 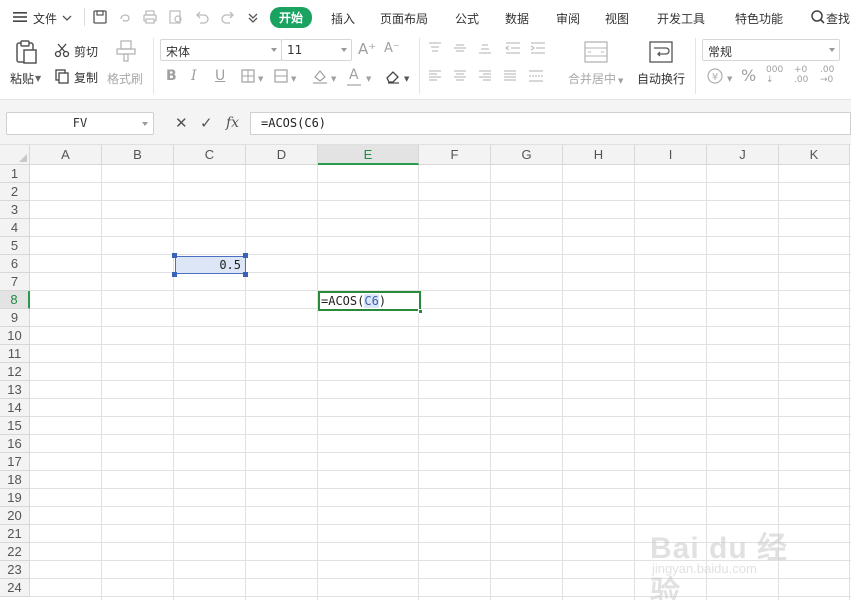 What do you see at coordinates (15, 264) in the screenshot?
I see `row-header-6: 6` at bounding box center [15, 264].